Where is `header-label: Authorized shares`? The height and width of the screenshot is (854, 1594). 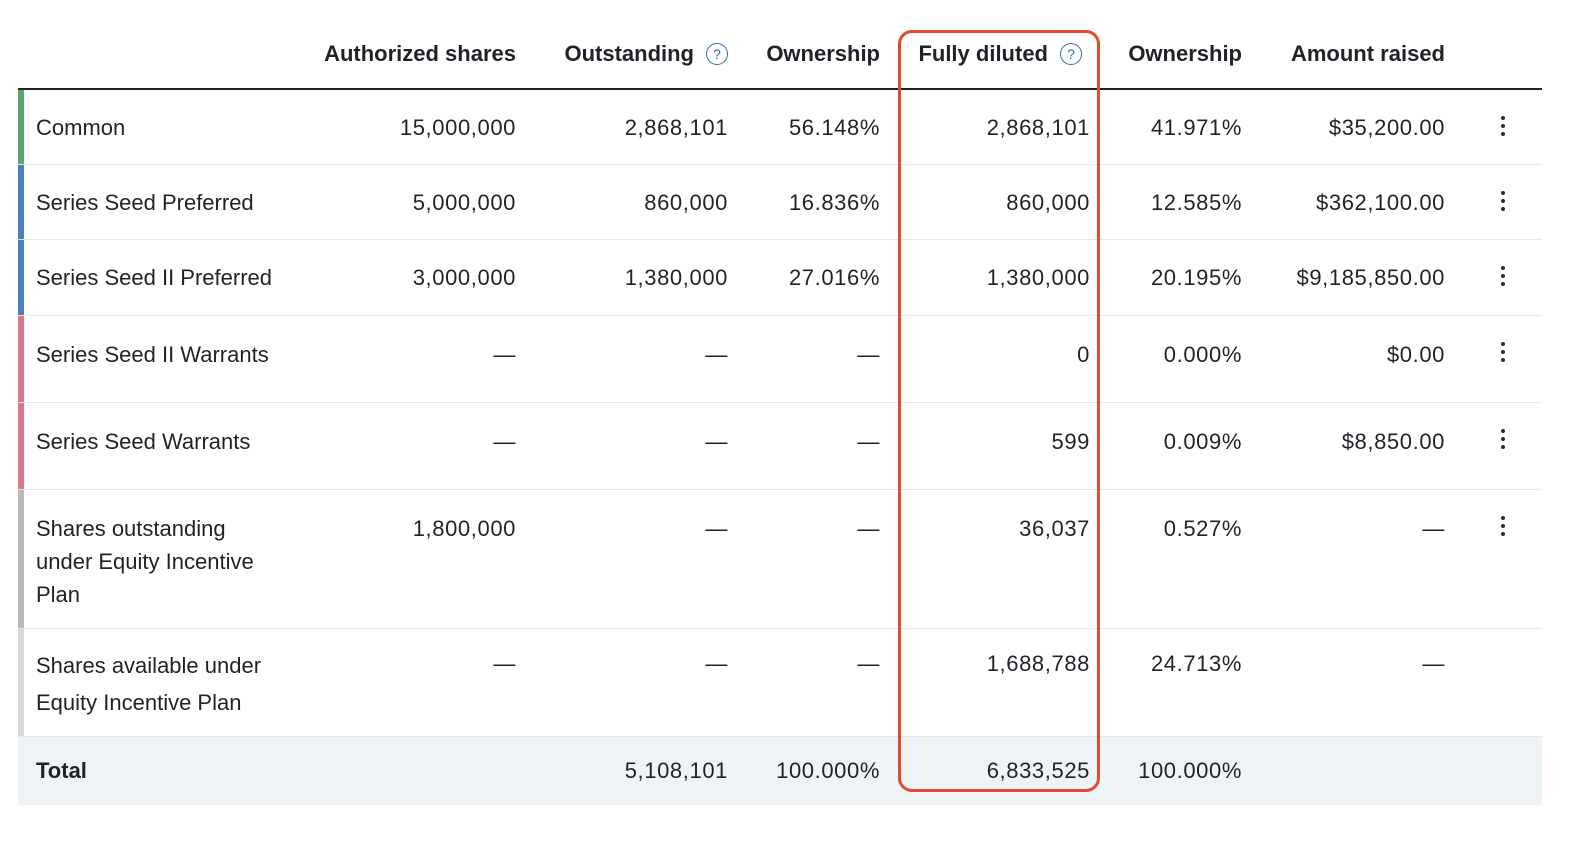 header-label: Authorized shares is located at coordinates (420, 53).